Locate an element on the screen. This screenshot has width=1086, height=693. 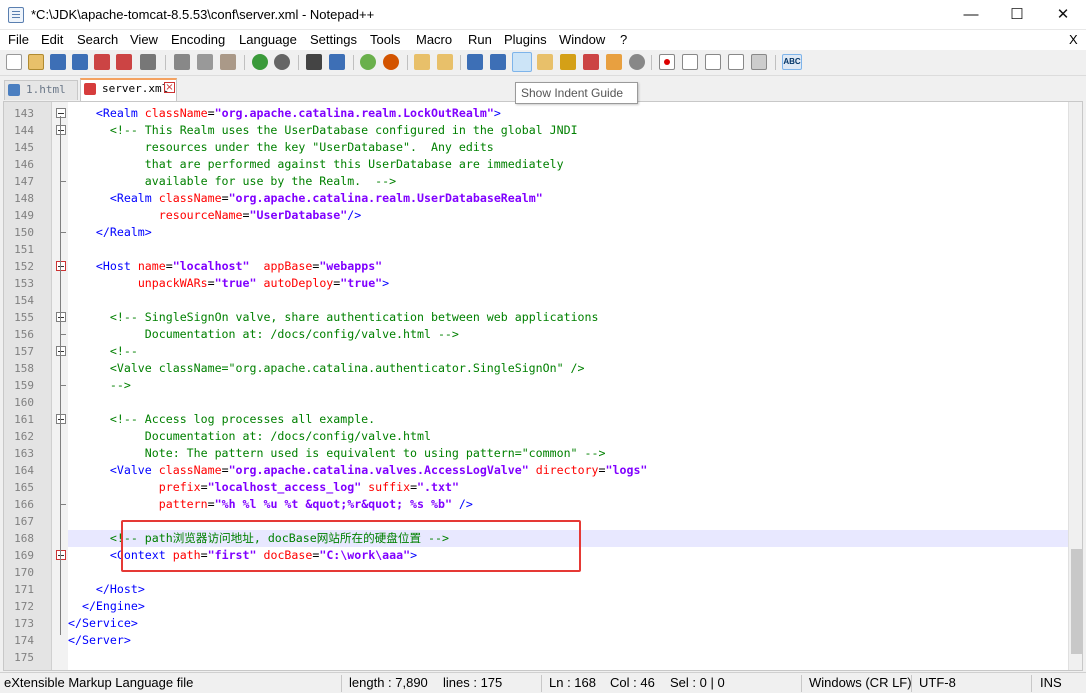
sync-horizontal-icon is located at coordinates (445, 62).